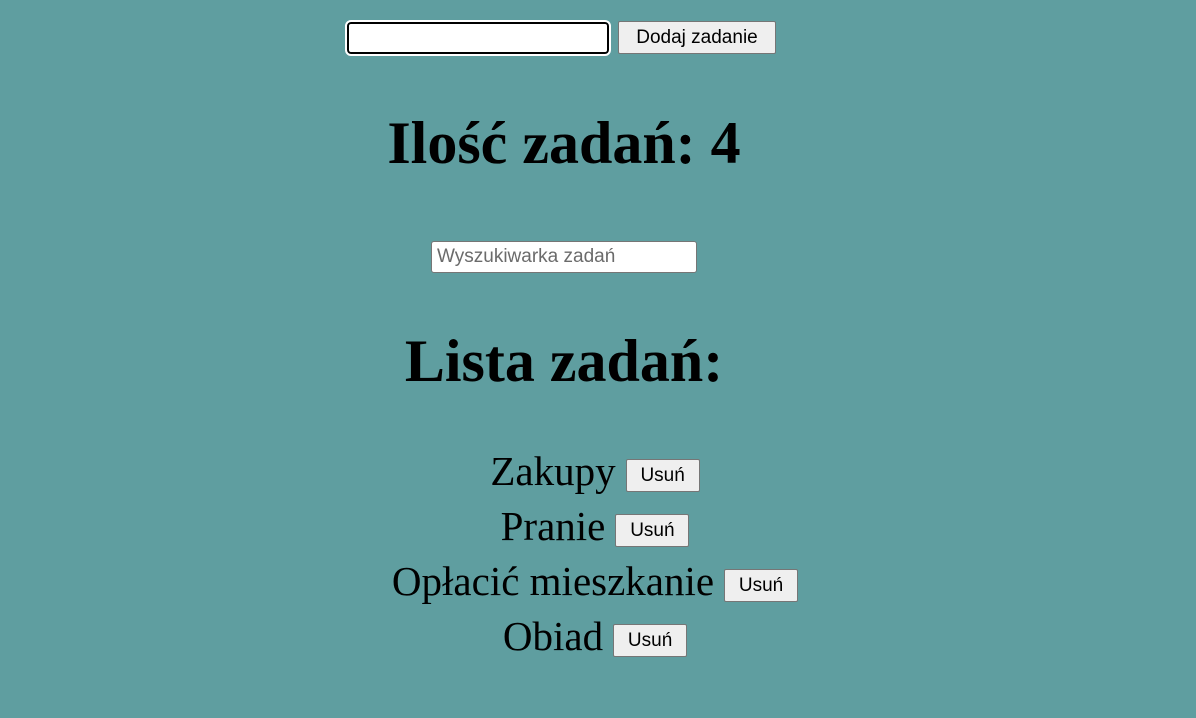 The height and width of the screenshot is (718, 1196). I want to click on new-task-input, so click(478, 37).